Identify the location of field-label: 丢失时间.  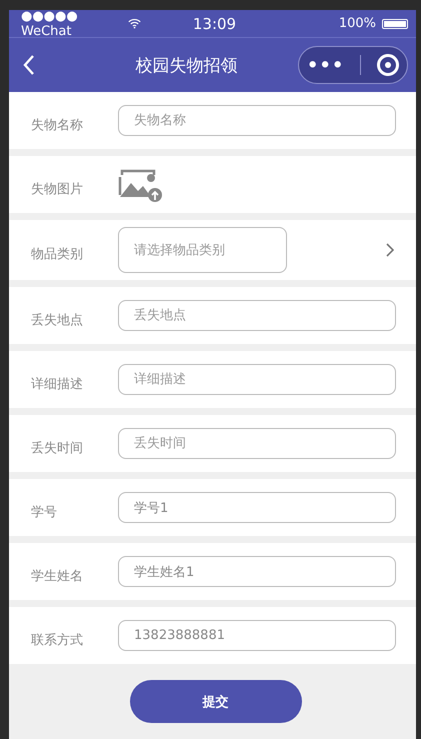
(57, 448).